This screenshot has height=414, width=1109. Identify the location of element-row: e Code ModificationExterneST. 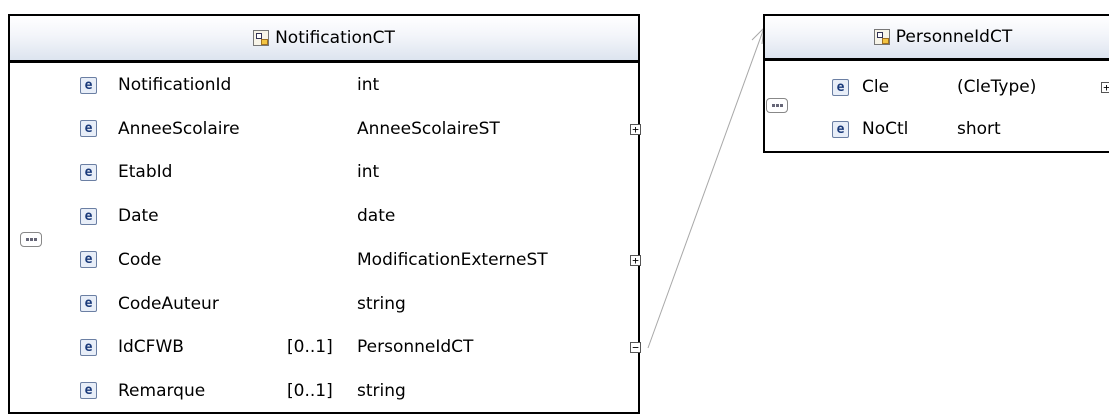
(350, 260).